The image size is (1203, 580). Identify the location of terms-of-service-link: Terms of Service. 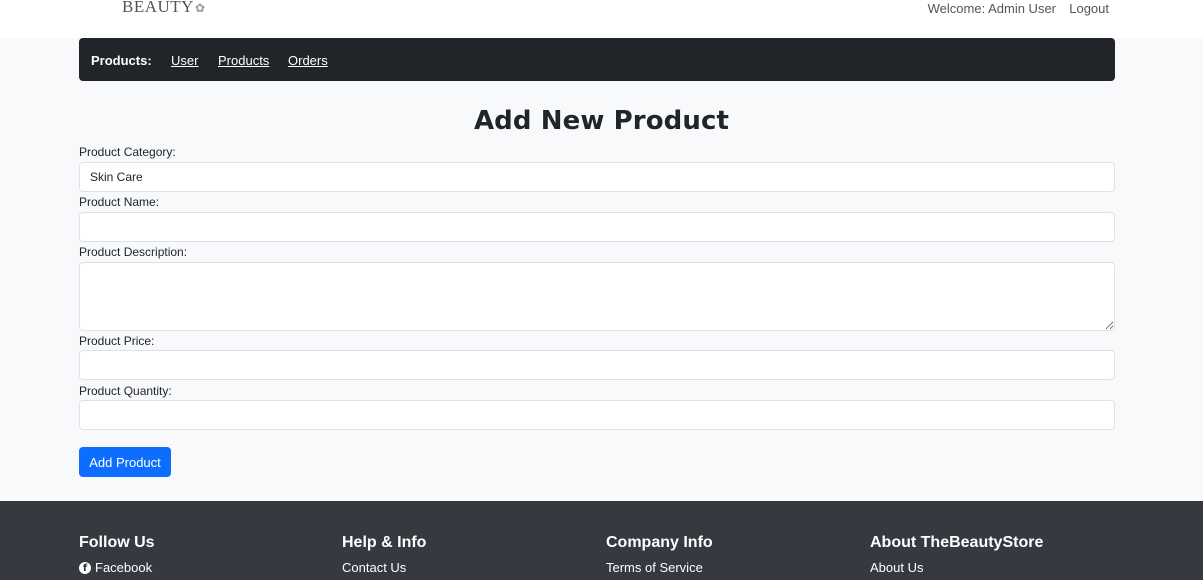
(659, 567).